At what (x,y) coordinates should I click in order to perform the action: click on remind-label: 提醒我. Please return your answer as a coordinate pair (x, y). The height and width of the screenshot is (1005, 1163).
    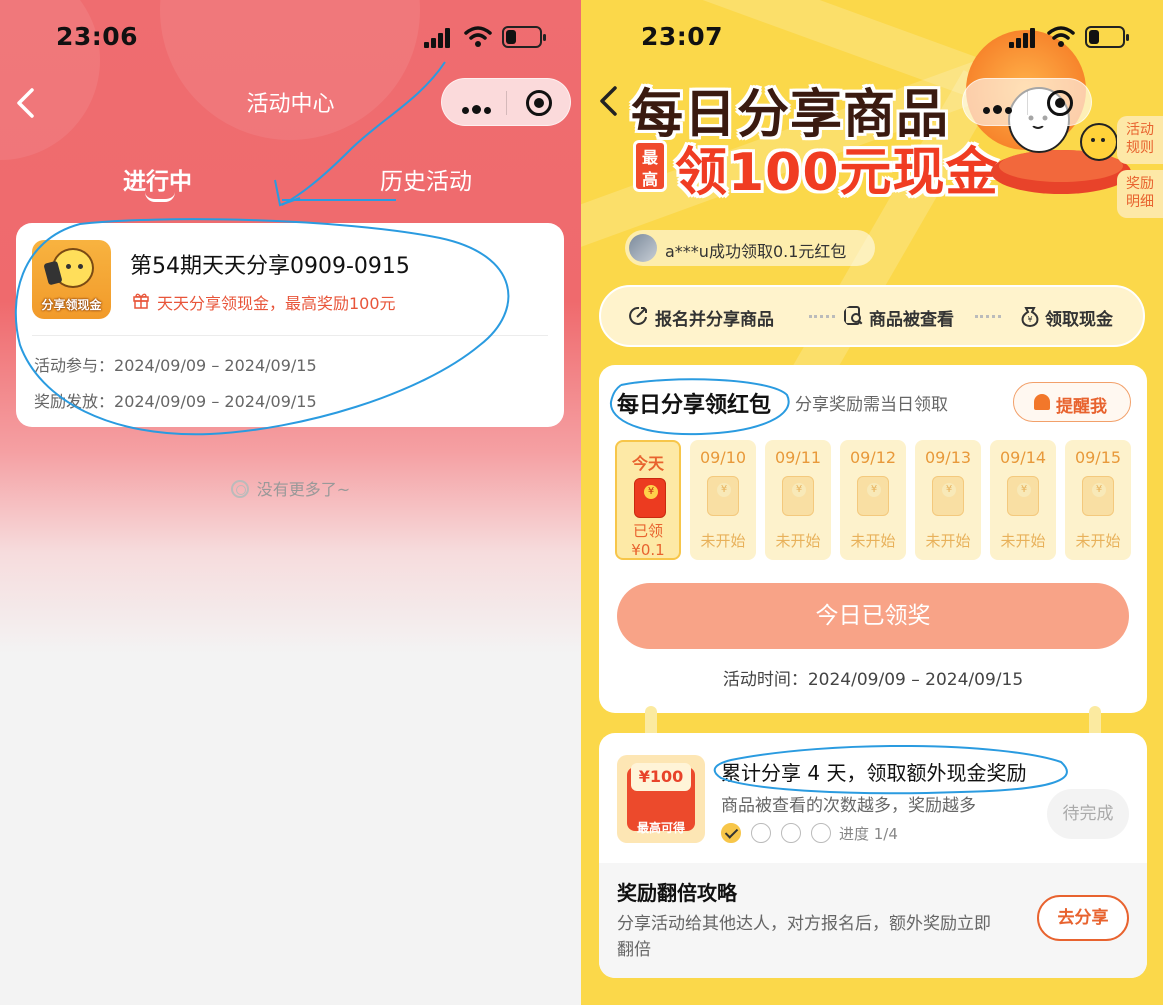
    Looking at the image, I should click on (1081, 407).